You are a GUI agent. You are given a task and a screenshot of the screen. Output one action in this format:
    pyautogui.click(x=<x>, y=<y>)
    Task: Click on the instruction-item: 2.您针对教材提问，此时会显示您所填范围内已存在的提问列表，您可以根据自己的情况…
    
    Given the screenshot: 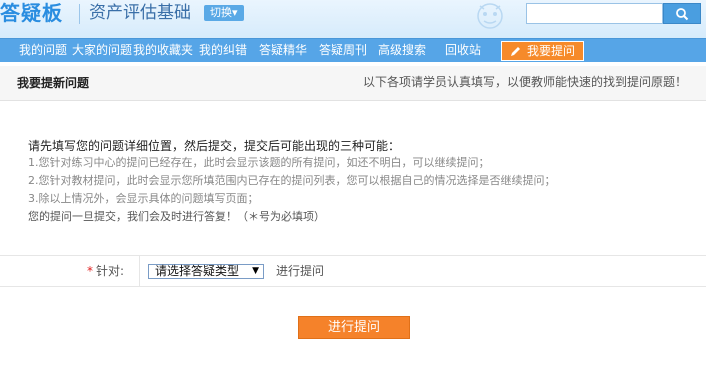 What is the action you would take?
    pyautogui.click(x=292, y=180)
    